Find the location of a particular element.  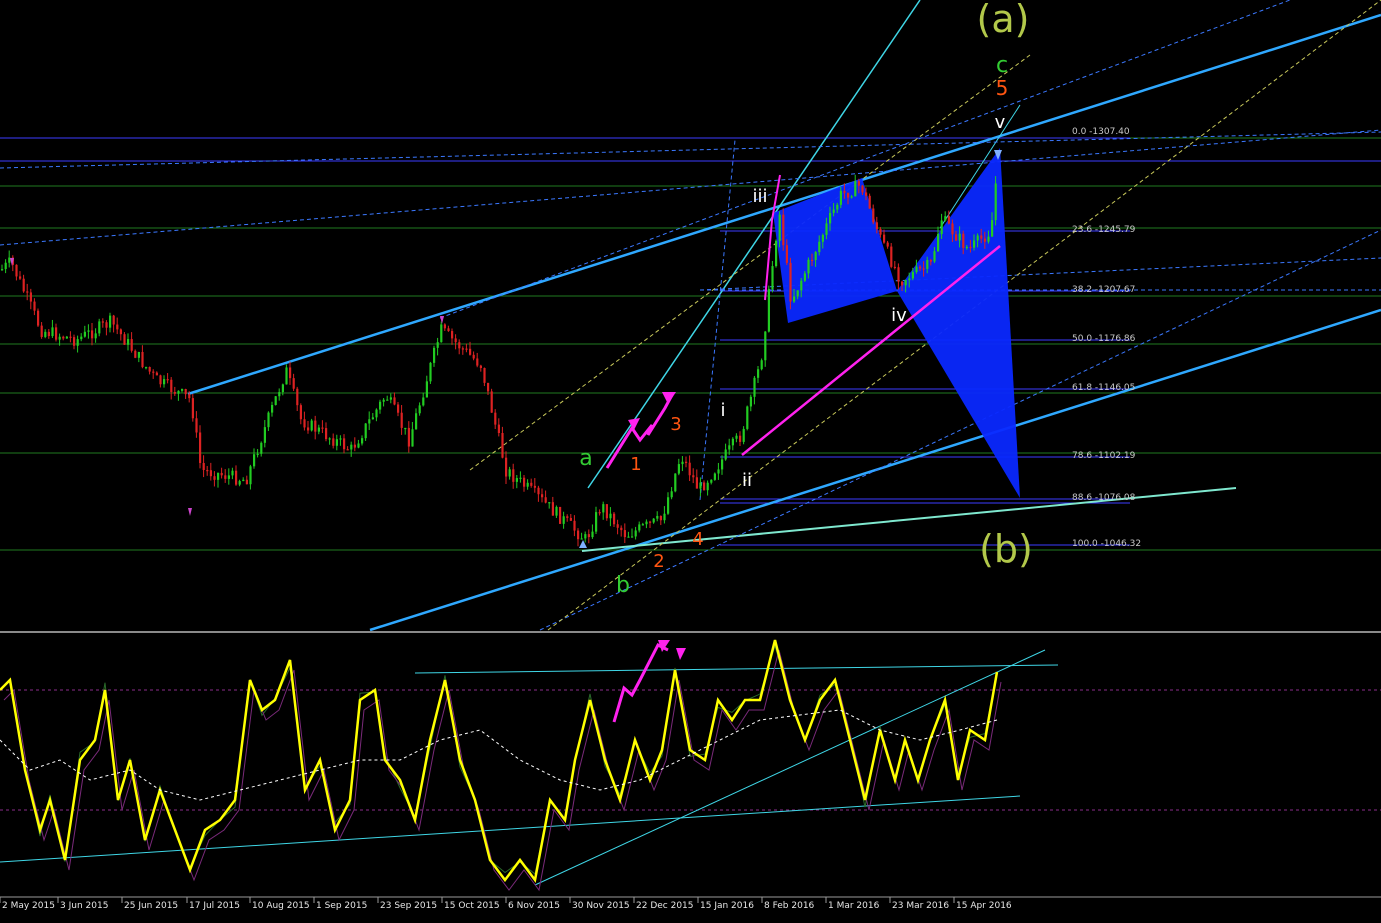

fib-level-label: 61.8 -1146.05 is located at coordinates (1103, 388).